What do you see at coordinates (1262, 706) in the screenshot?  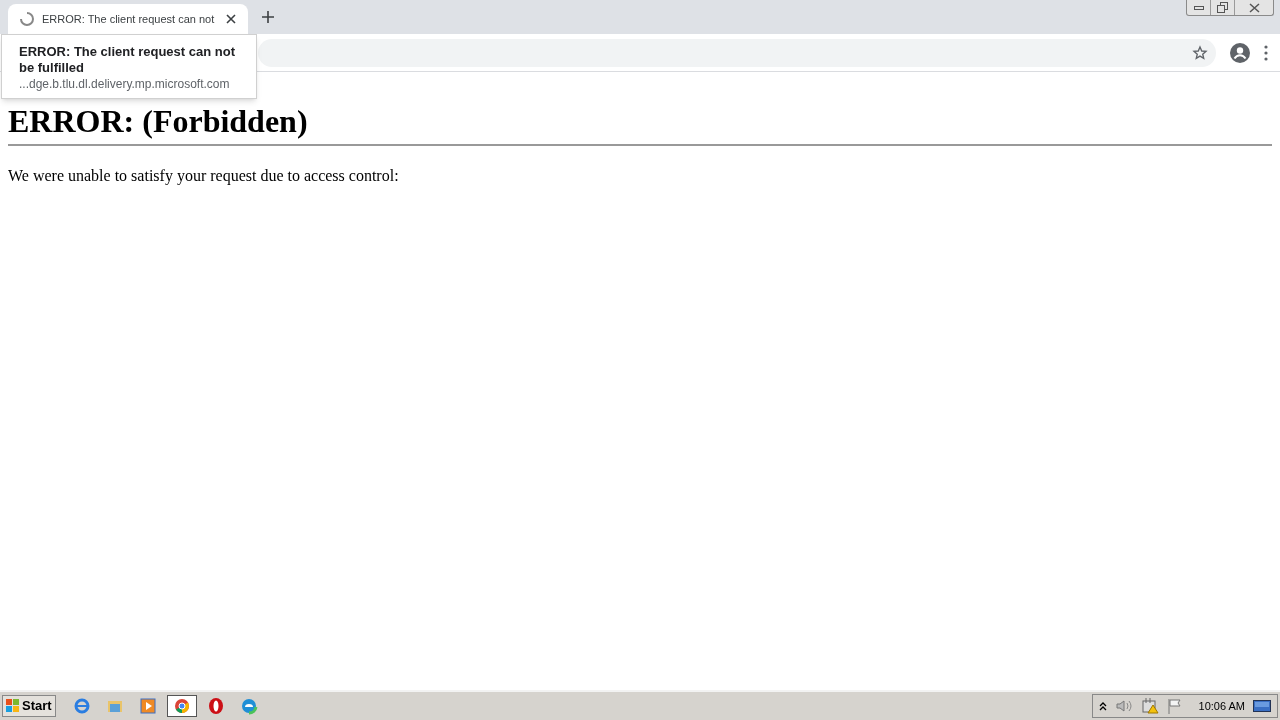 I see `show-desktop-icon` at bounding box center [1262, 706].